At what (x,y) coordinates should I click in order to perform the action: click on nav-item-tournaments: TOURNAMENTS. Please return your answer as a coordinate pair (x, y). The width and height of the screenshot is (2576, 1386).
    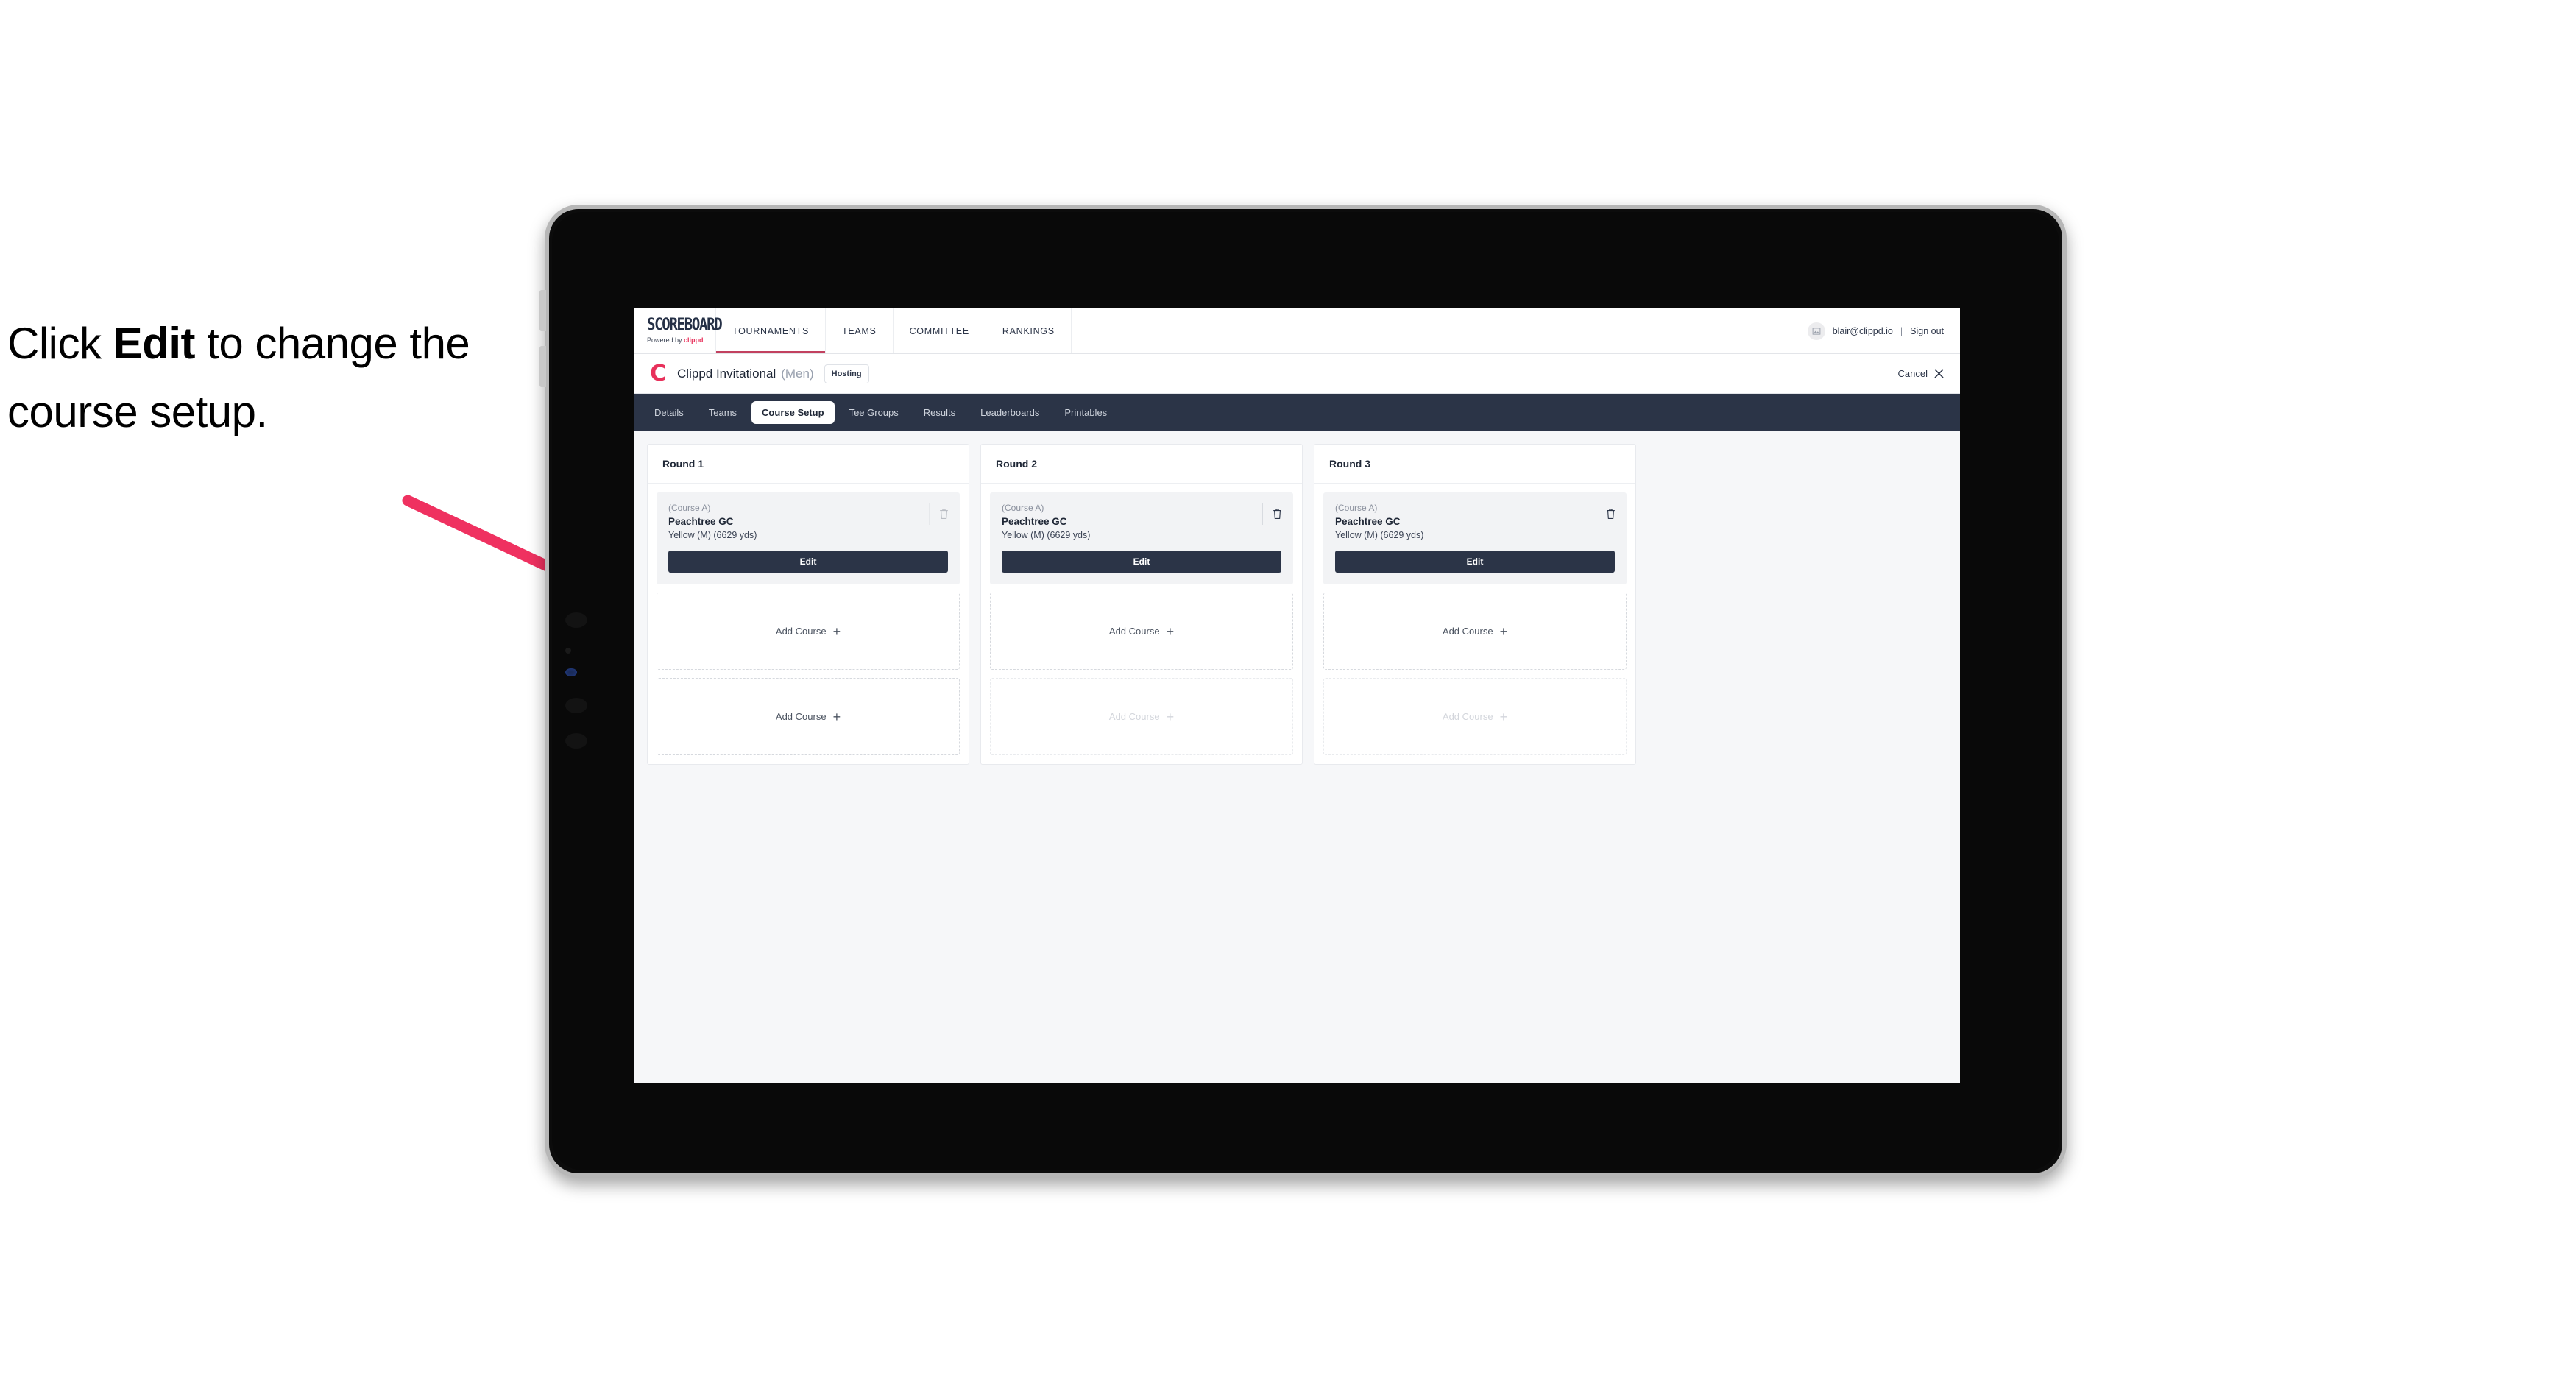
    Looking at the image, I should click on (771, 330).